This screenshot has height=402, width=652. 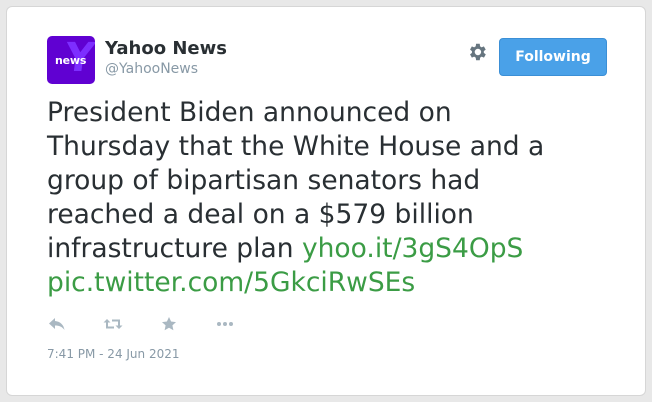 What do you see at coordinates (249, 112) in the screenshot?
I see `tweet-text-line: President Biden announced on` at bounding box center [249, 112].